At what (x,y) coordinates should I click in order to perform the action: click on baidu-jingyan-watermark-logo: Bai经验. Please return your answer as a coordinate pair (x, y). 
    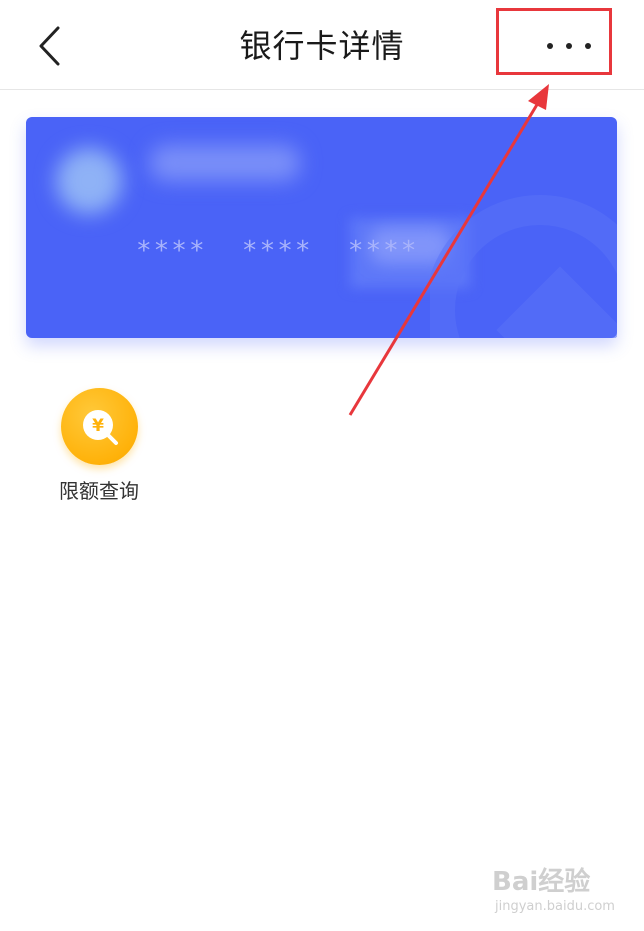
    Looking at the image, I should click on (541, 882).